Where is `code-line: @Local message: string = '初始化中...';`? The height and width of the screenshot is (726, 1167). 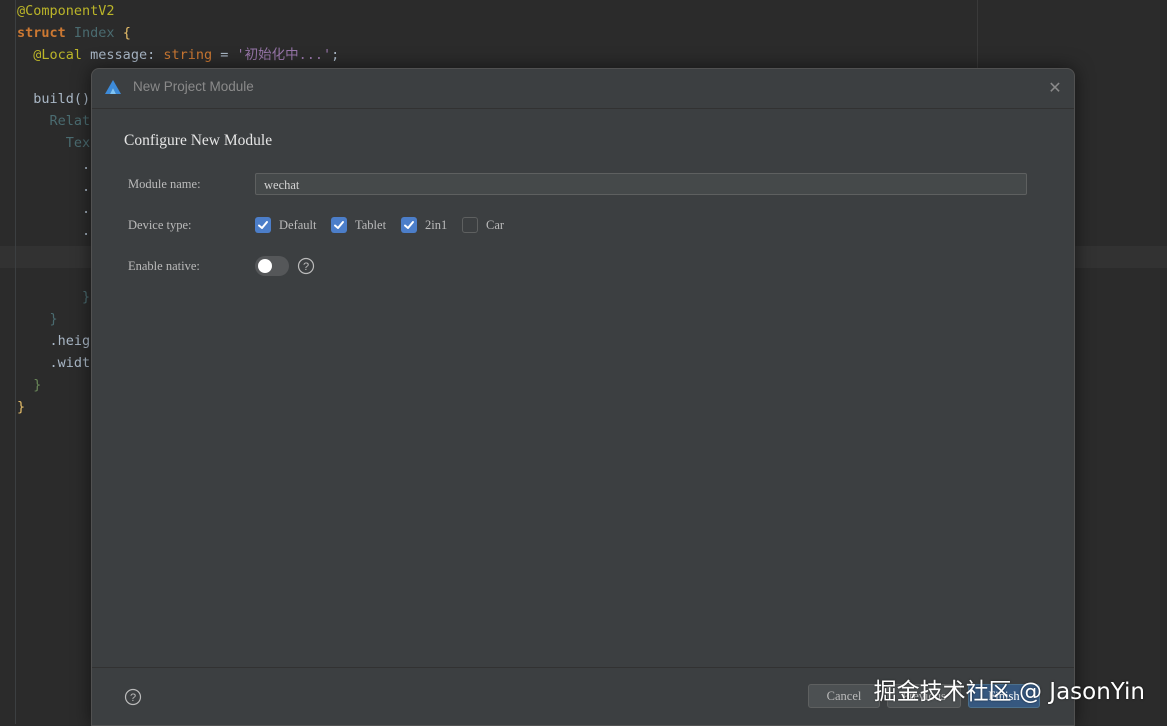
code-line: @Local message: string = '初始化中...'; is located at coordinates (178, 55).